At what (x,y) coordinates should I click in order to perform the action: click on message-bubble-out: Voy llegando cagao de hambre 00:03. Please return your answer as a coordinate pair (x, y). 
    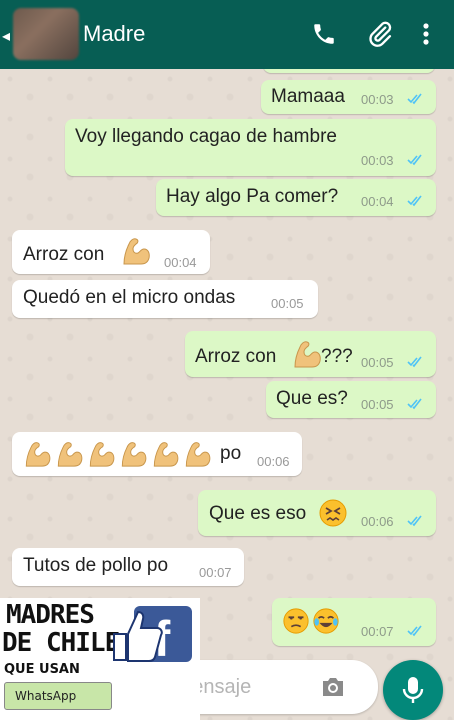
    Looking at the image, I should click on (250, 147).